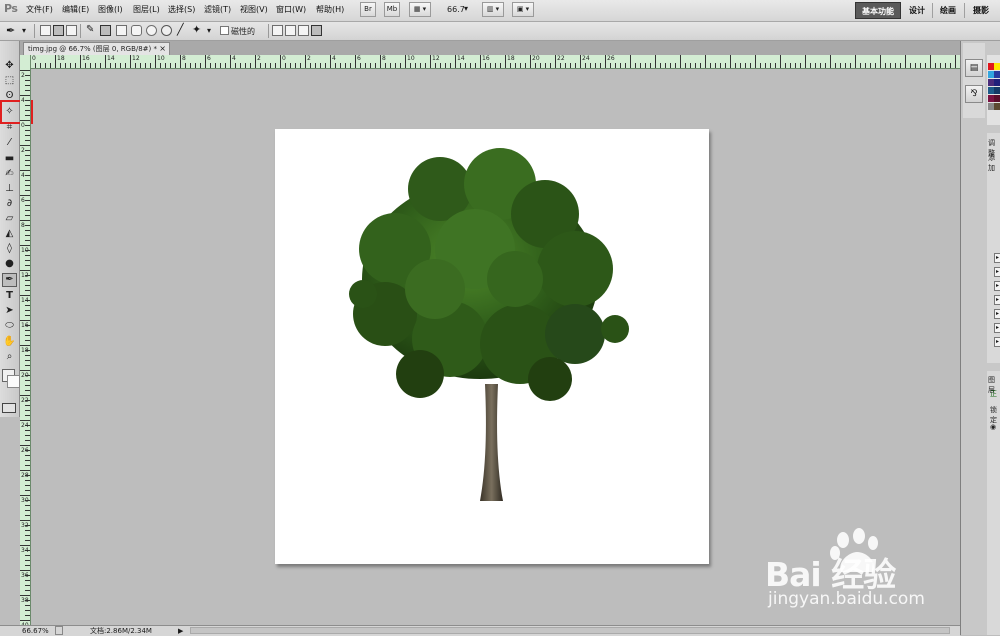 This screenshot has height=636, width=1000. I want to click on line-shape-icon: ╱, so click(180, 29).